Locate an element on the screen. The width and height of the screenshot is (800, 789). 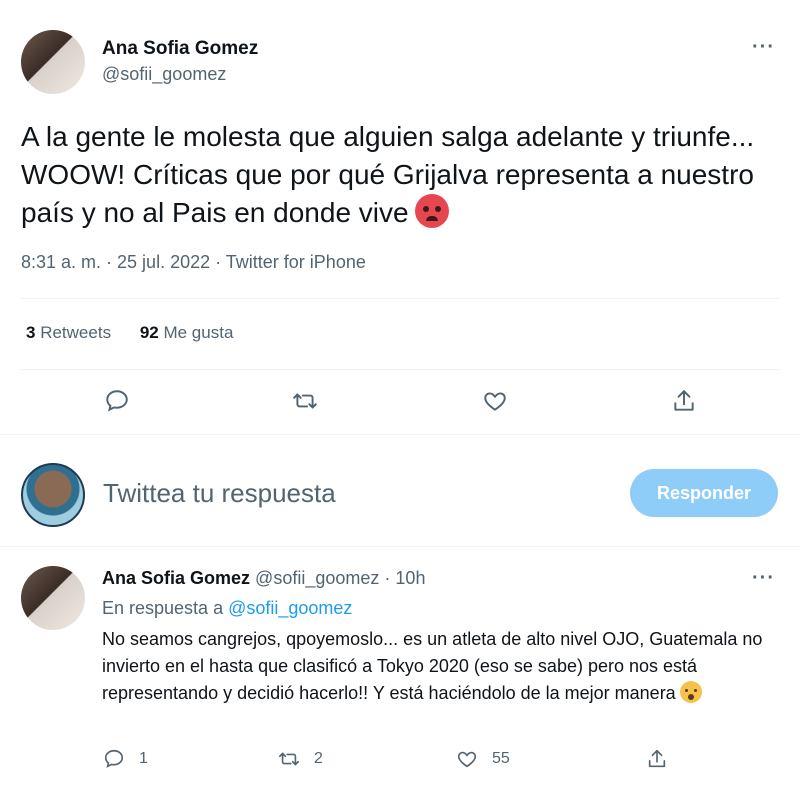
exploding-head-emoji is located at coordinates (690, 692).